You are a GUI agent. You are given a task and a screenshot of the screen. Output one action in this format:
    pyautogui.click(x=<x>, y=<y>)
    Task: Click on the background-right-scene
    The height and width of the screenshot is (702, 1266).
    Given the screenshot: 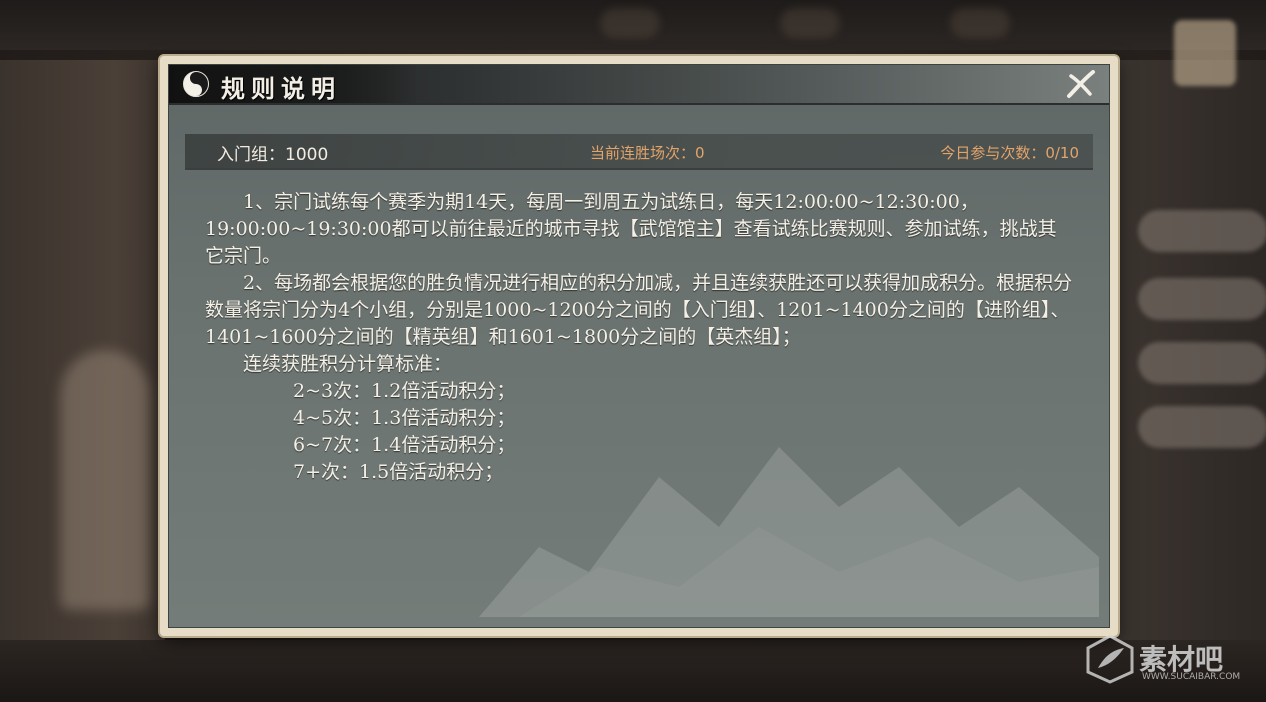 What is the action you would take?
    pyautogui.click(x=1192, y=361)
    